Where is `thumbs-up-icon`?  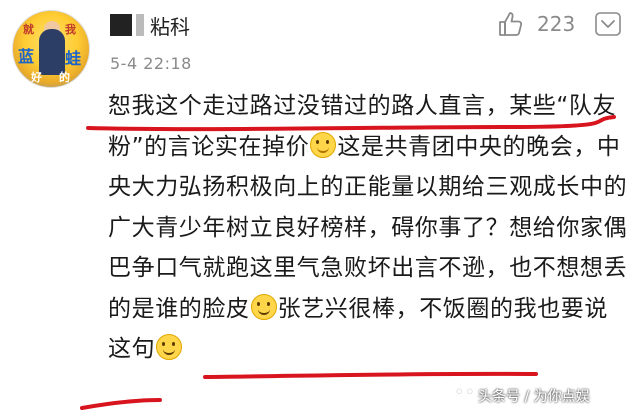 thumbs-up-icon is located at coordinates (511, 24).